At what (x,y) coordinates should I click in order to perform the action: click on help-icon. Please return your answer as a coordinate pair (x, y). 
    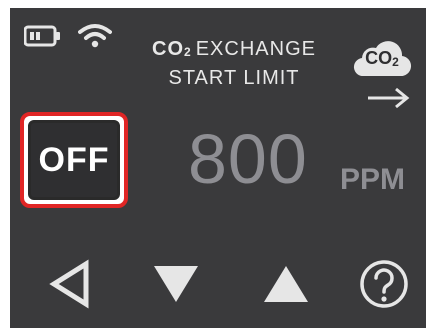
    Looking at the image, I should click on (384, 286).